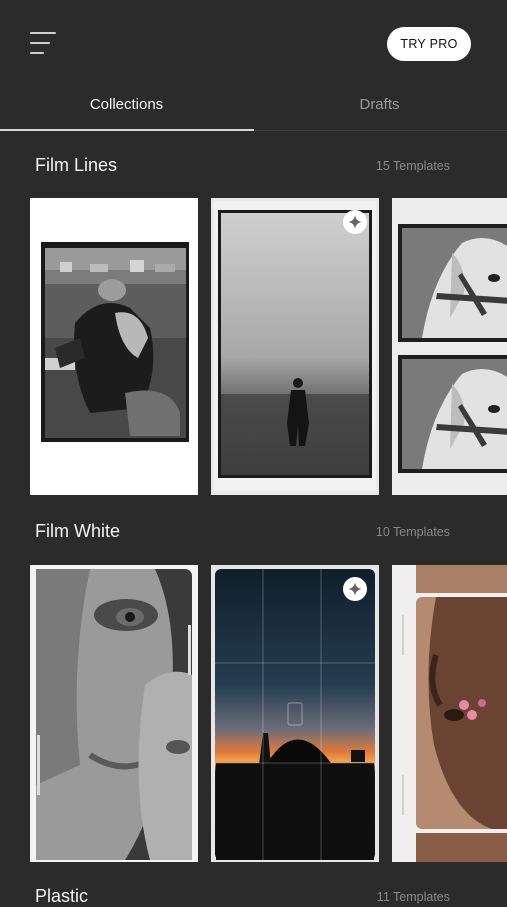  What do you see at coordinates (253, 45) in the screenshot?
I see `app-header: TRY PRO` at bounding box center [253, 45].